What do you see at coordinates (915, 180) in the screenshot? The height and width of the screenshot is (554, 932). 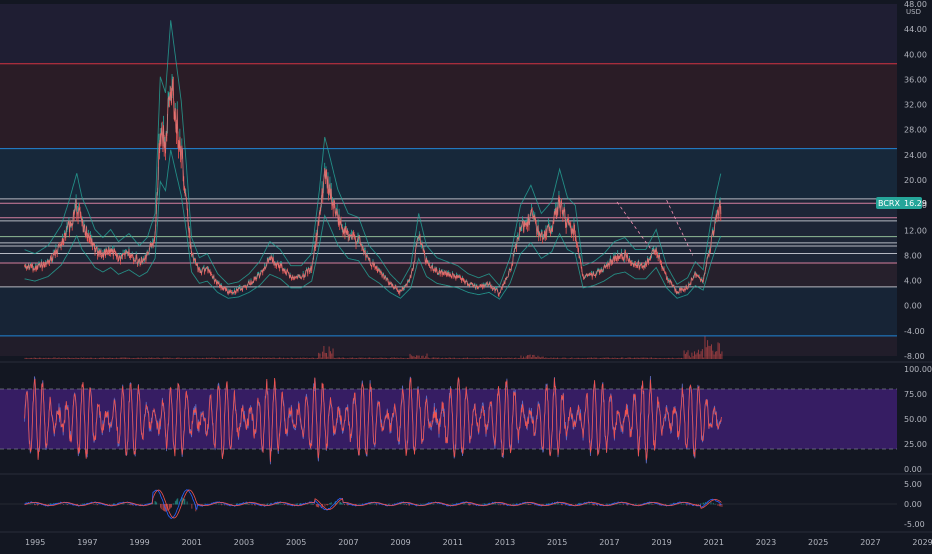 I see `price-tick-label: 20.00` at bounding box center [915, 180].